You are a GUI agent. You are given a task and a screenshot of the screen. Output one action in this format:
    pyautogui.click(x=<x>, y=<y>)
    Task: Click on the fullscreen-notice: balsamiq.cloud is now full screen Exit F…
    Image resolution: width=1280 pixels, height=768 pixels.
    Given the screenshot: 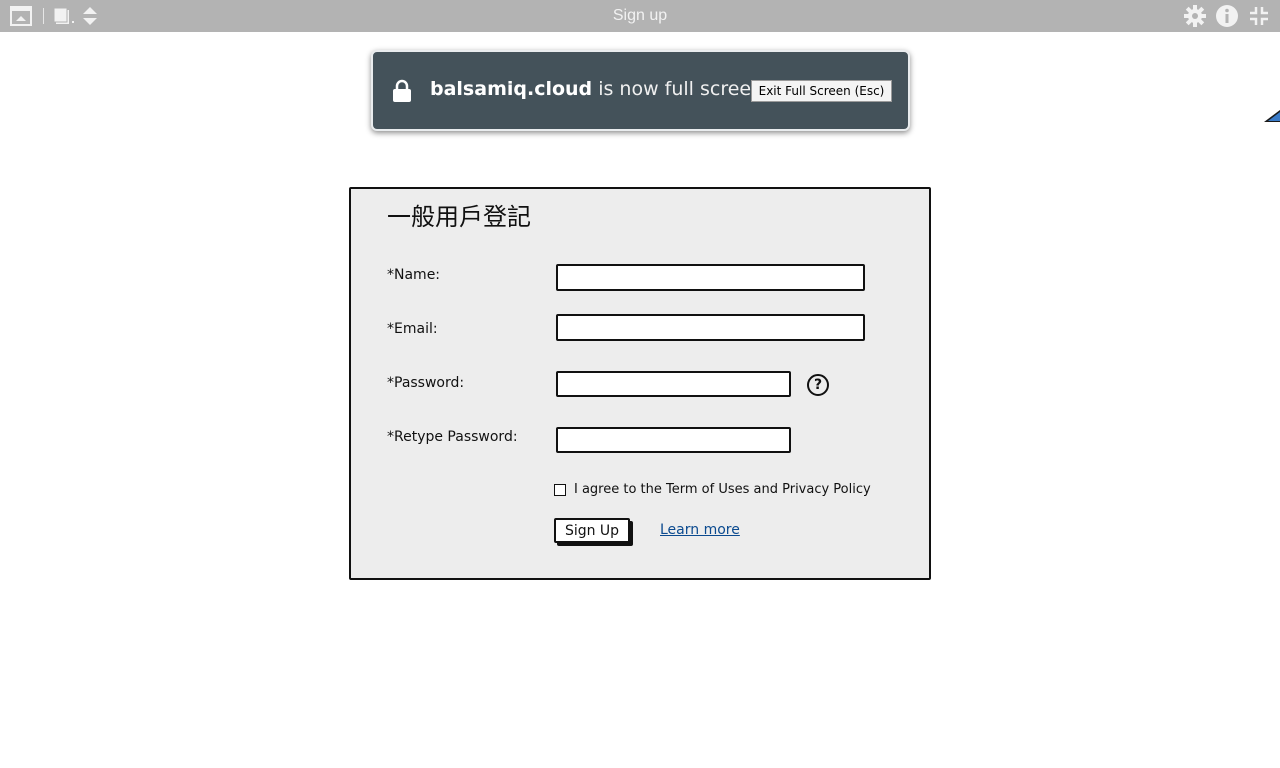 What is the action you would take?
    pyautogui.click(x=640, y=90)
    